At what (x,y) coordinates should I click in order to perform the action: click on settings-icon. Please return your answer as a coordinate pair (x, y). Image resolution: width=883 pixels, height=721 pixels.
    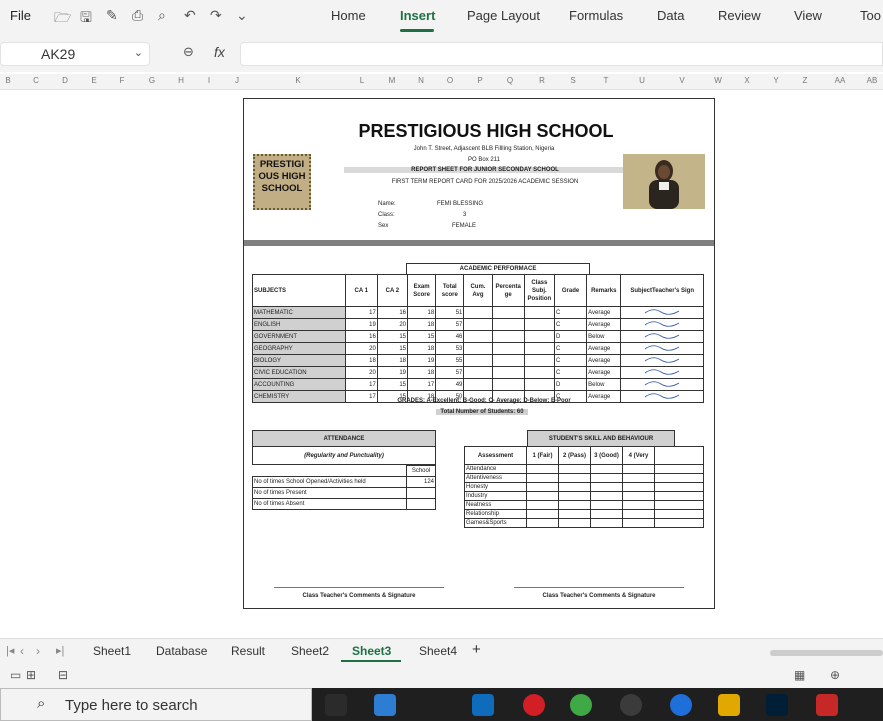
    Looking at the image, I should click on (631, 705).